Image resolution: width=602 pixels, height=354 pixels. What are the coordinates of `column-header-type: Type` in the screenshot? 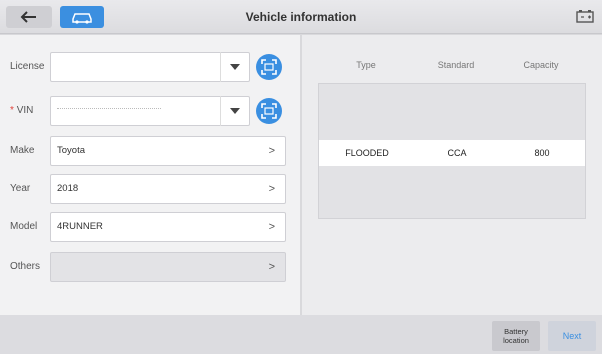 It's located at (366, 65).